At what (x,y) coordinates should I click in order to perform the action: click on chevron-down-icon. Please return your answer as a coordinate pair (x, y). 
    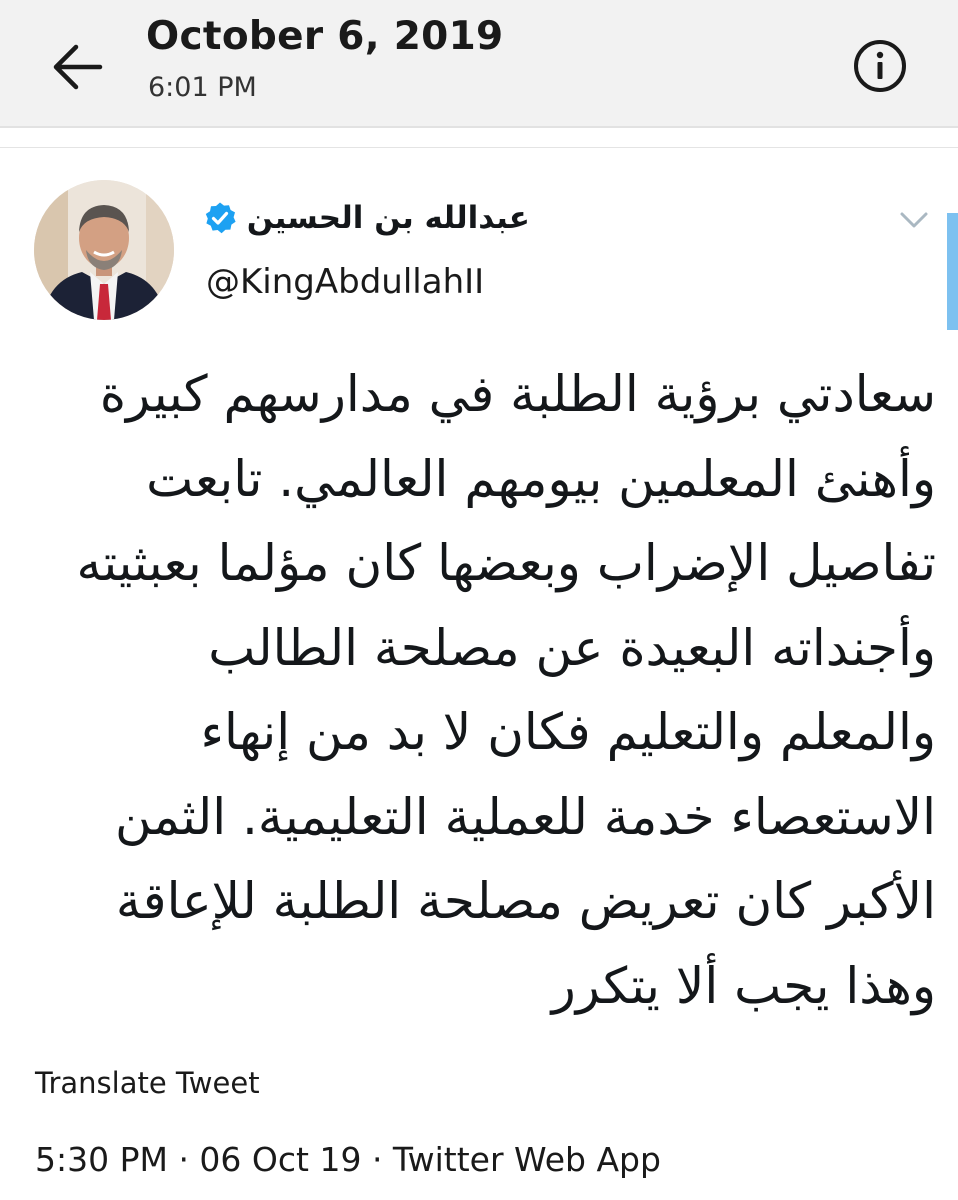
    Looking at the image, I should click on (914, 220).